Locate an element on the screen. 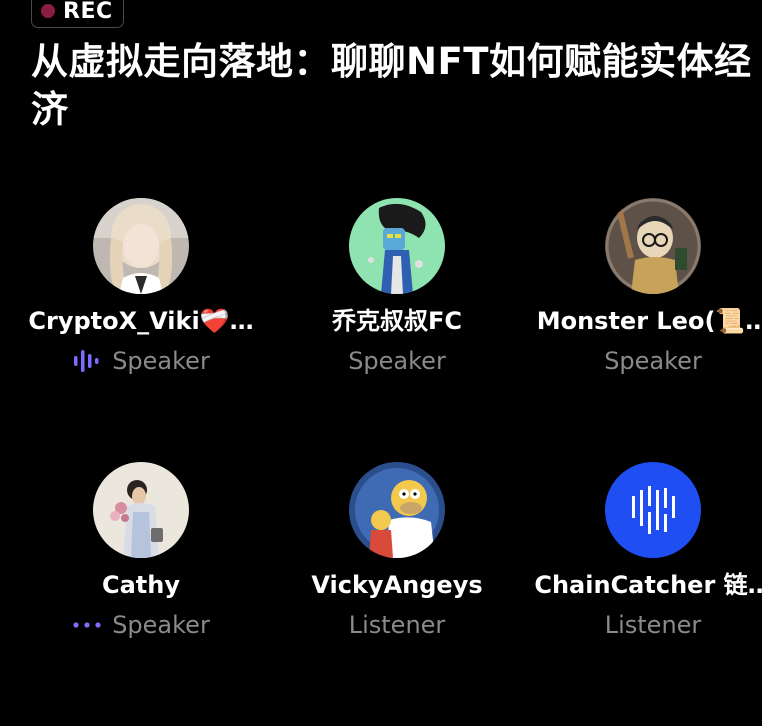  participant-name: 乔克叔叔FC is located at coordinates (396, 321).